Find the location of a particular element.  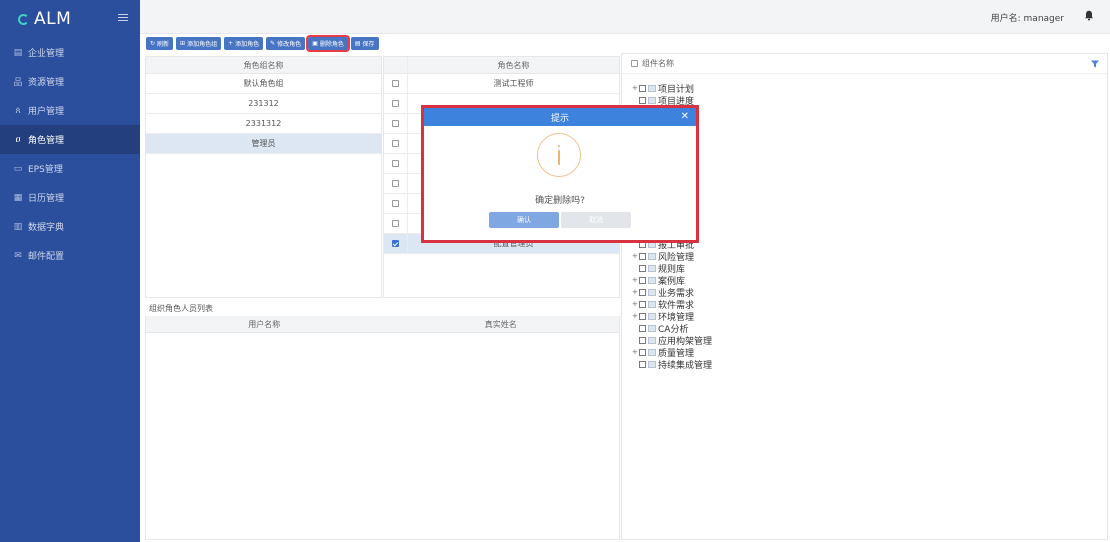

org-icon: 品 is located at coordinates (18, 83).